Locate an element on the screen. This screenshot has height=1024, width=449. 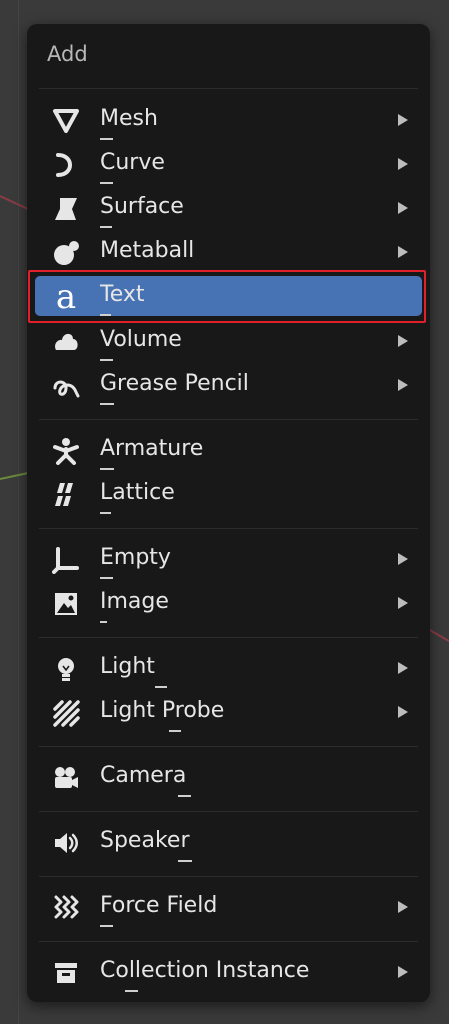
armature-icon is located at coordinates (66, 451).